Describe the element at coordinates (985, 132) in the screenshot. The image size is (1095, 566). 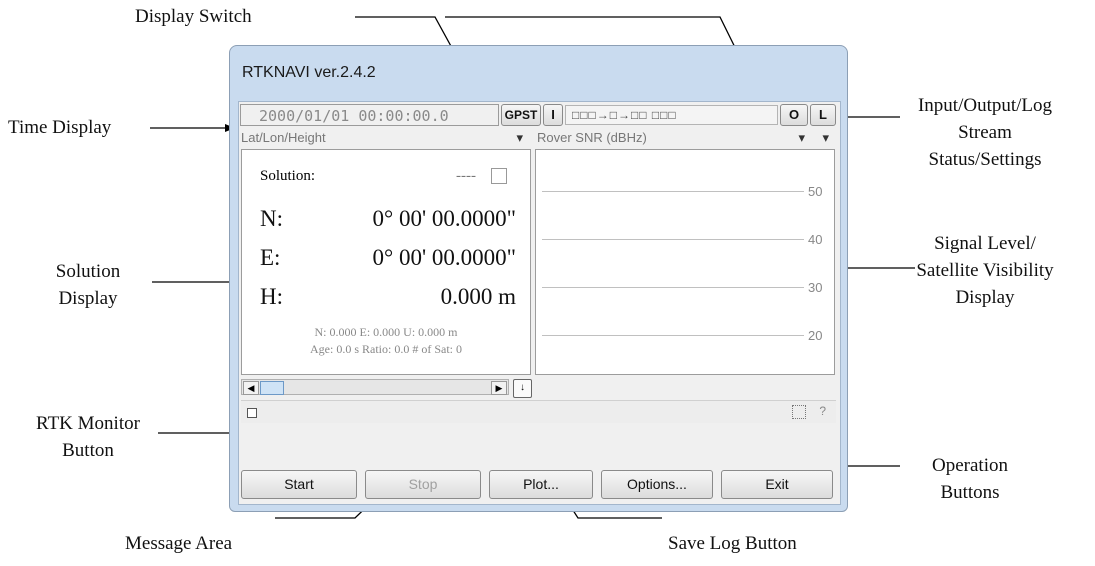
I see `label-io-log: Input/Output/Log Stream Status/Settings` at that location.